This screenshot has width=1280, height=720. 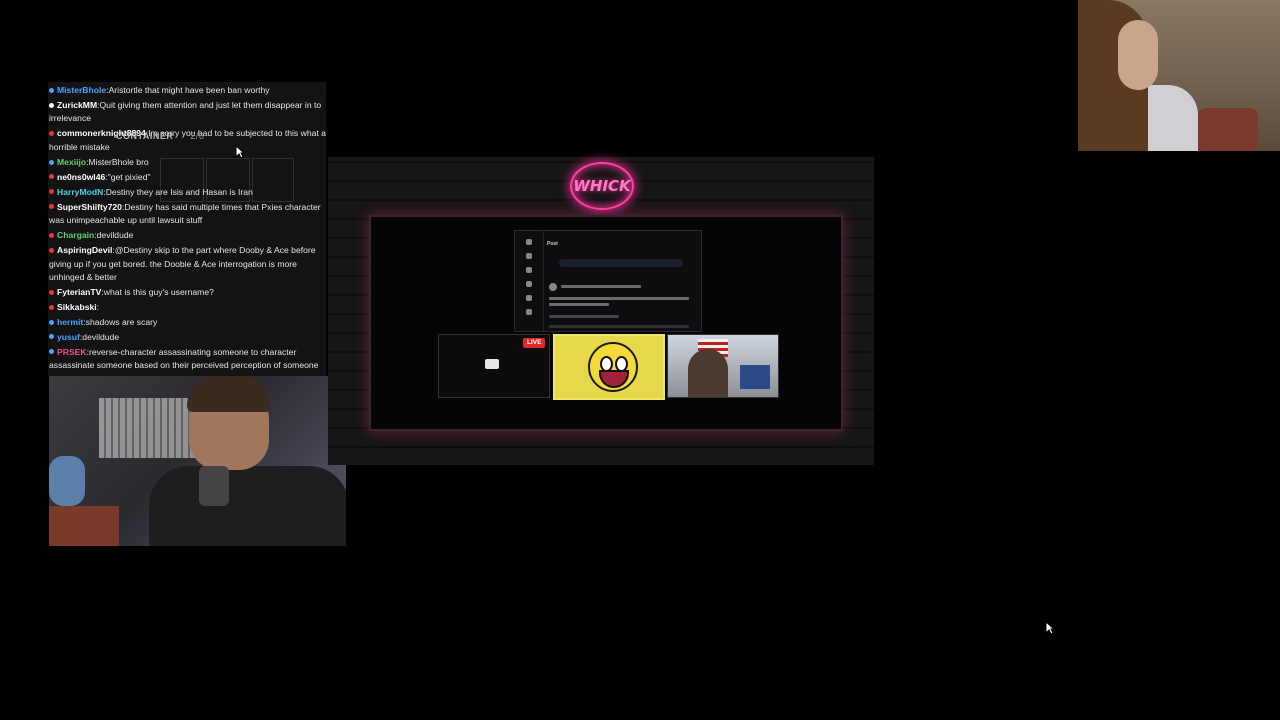 I want to click on chat-message: hermit:shadows are scary, so click(x=187, y=323).